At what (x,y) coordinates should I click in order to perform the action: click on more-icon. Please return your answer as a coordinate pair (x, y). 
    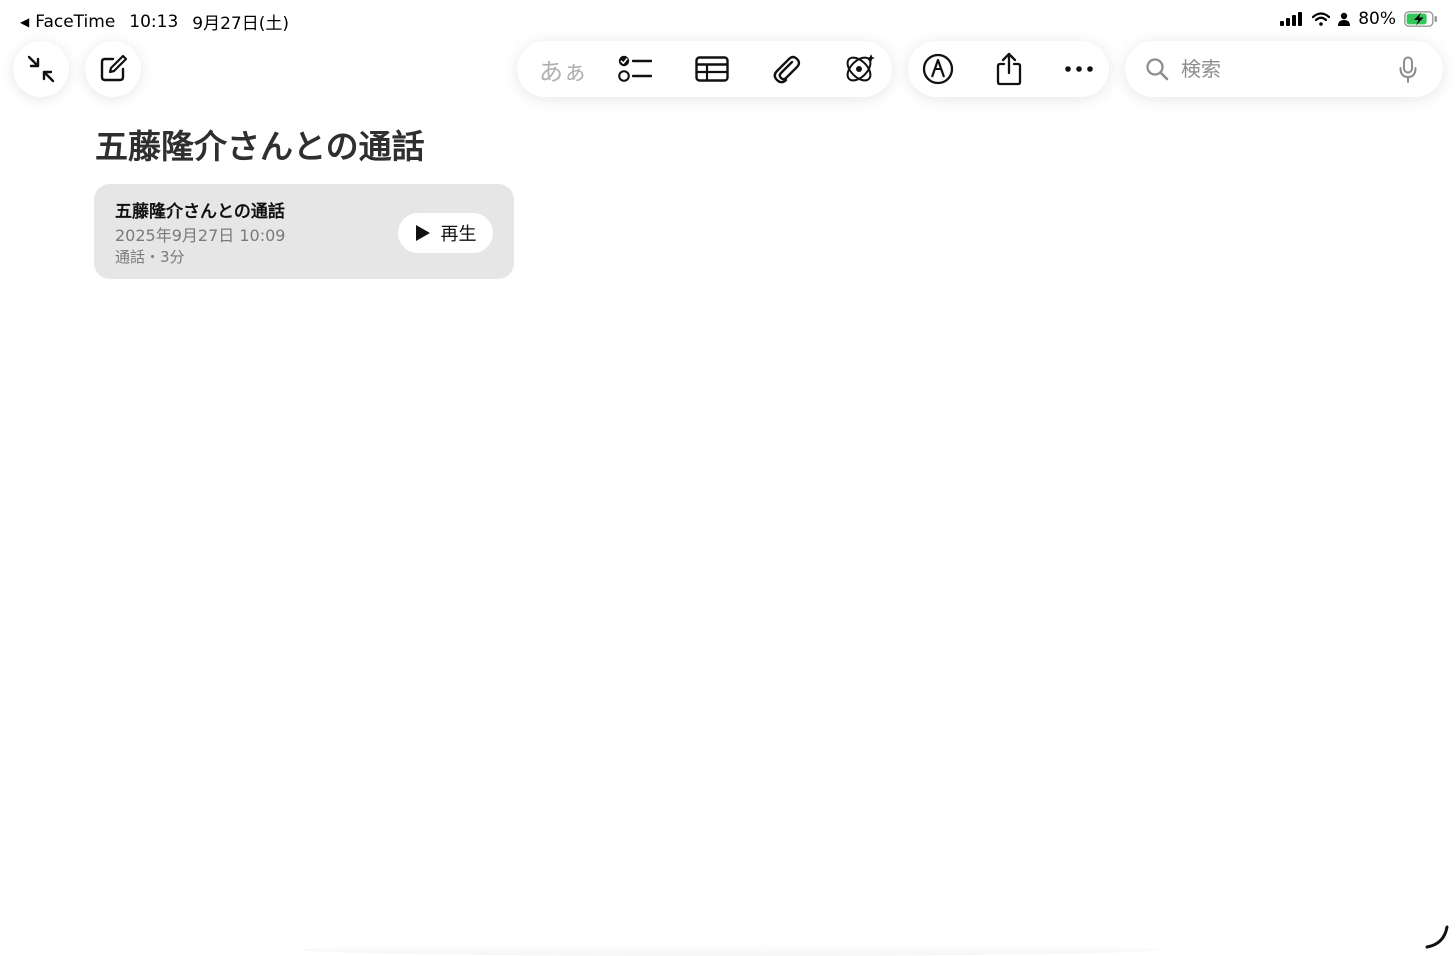
    Looking at the image, I should click on (1079, 69).